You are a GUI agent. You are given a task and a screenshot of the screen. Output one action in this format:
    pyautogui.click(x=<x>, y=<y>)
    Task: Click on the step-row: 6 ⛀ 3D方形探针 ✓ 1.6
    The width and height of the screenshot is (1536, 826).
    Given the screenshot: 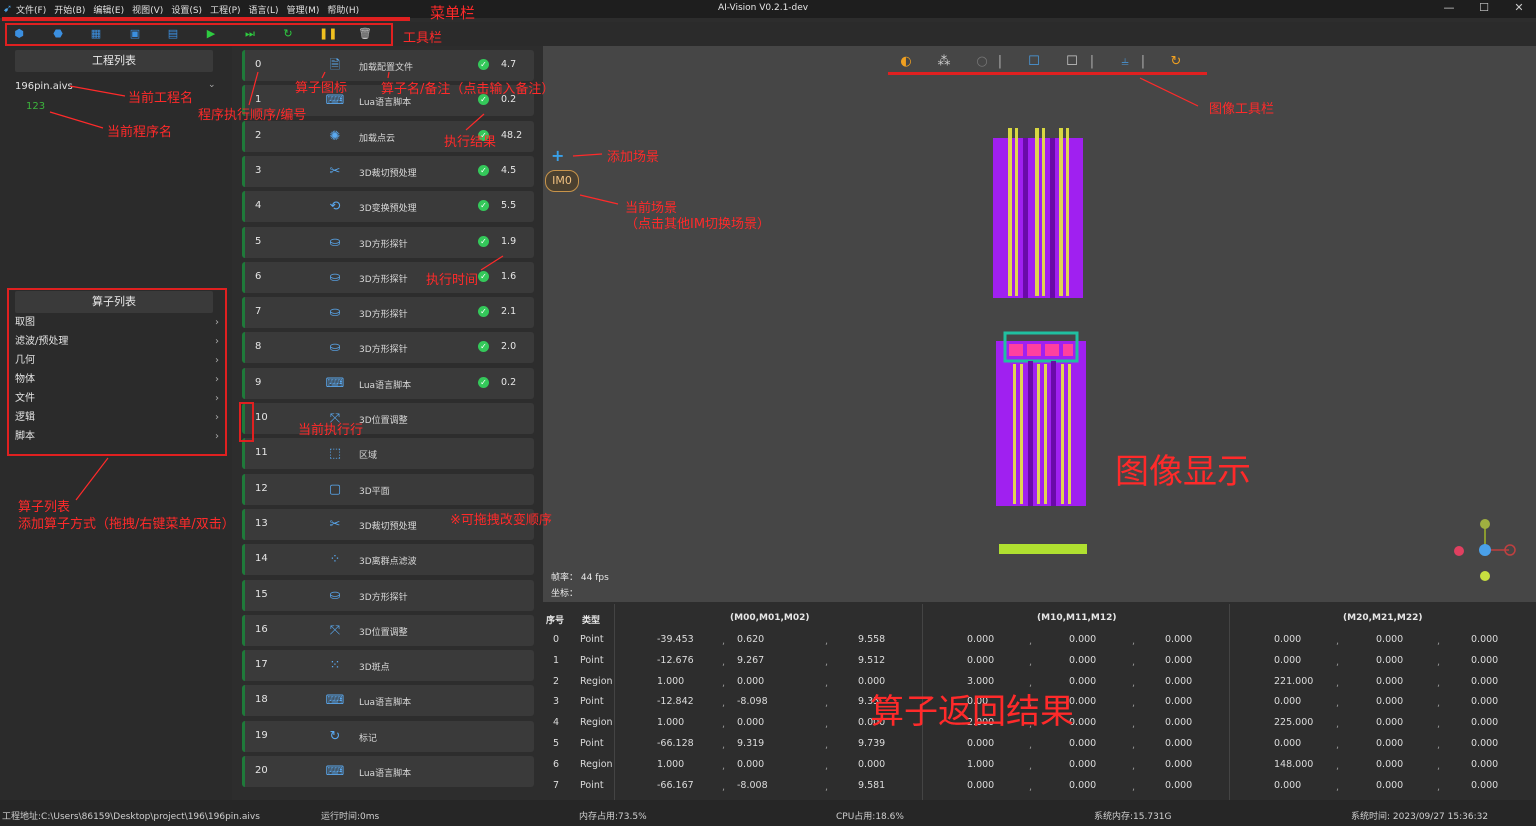 What is the action you would take?
    pyautogui.click(x=388, y=277)
    